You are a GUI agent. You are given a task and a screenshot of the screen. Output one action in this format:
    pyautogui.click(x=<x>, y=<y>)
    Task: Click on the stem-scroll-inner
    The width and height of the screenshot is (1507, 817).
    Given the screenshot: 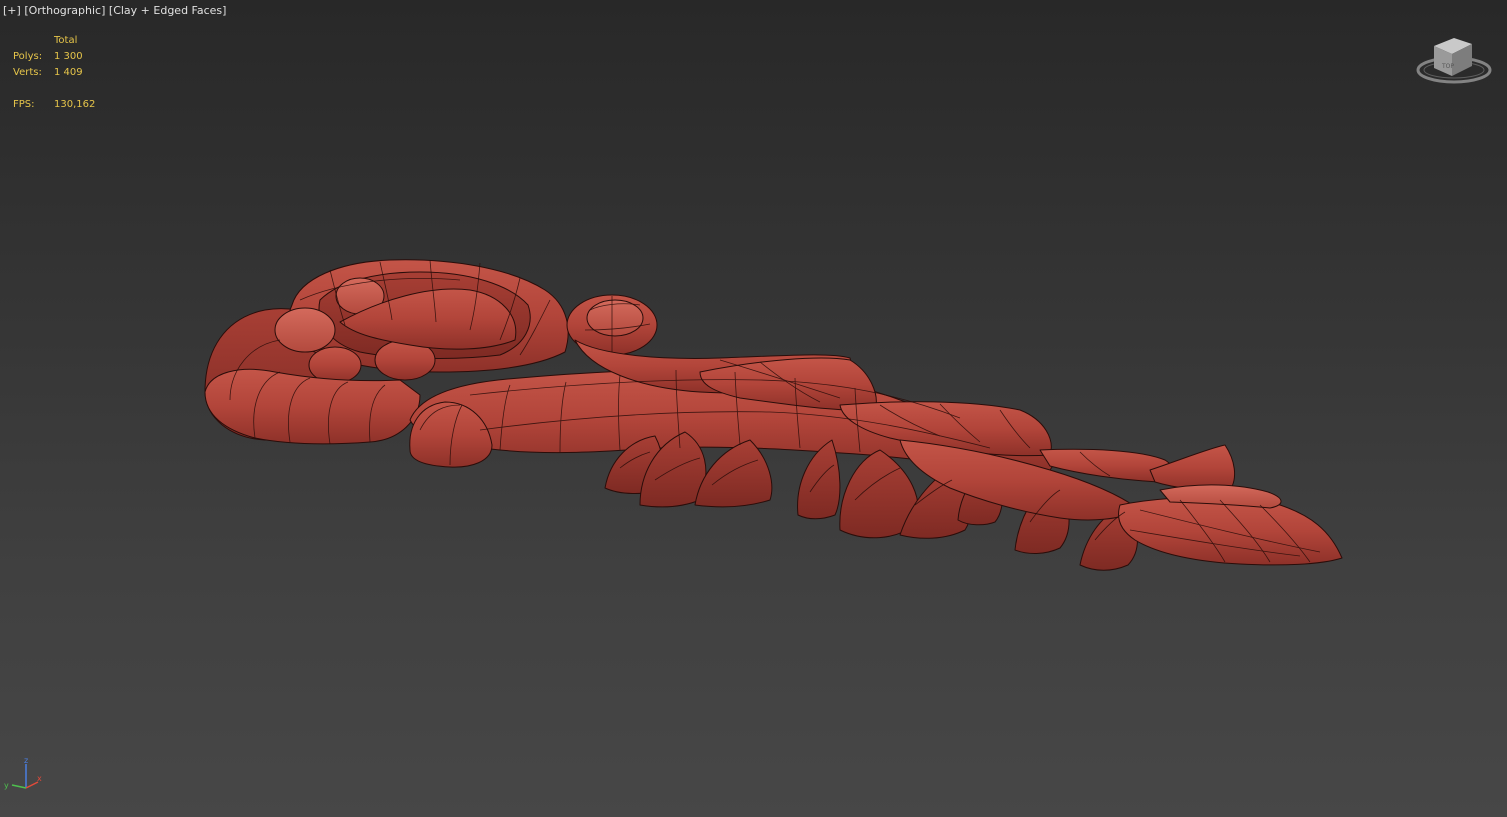 What is the action you would take?
    pyautogui.click(x=615, y=318)
    